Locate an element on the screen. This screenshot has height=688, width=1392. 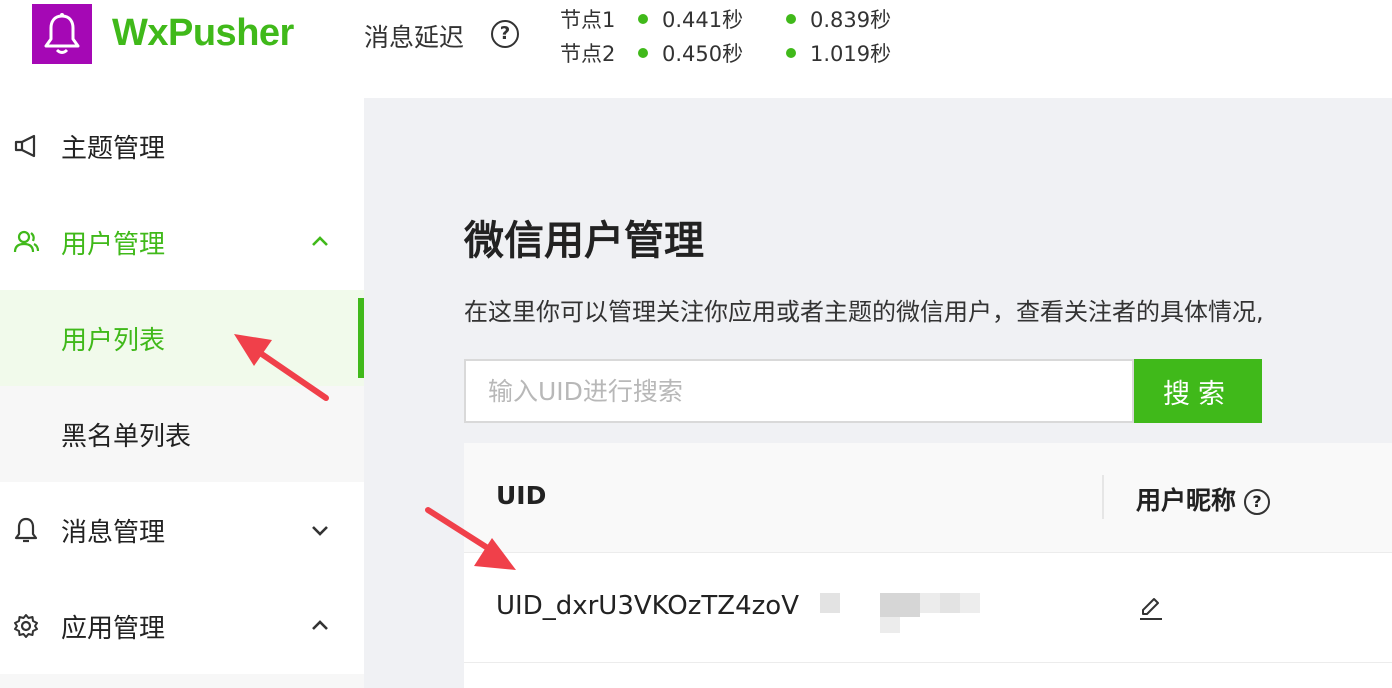
gear-icon is located at coordinates (26, 626).